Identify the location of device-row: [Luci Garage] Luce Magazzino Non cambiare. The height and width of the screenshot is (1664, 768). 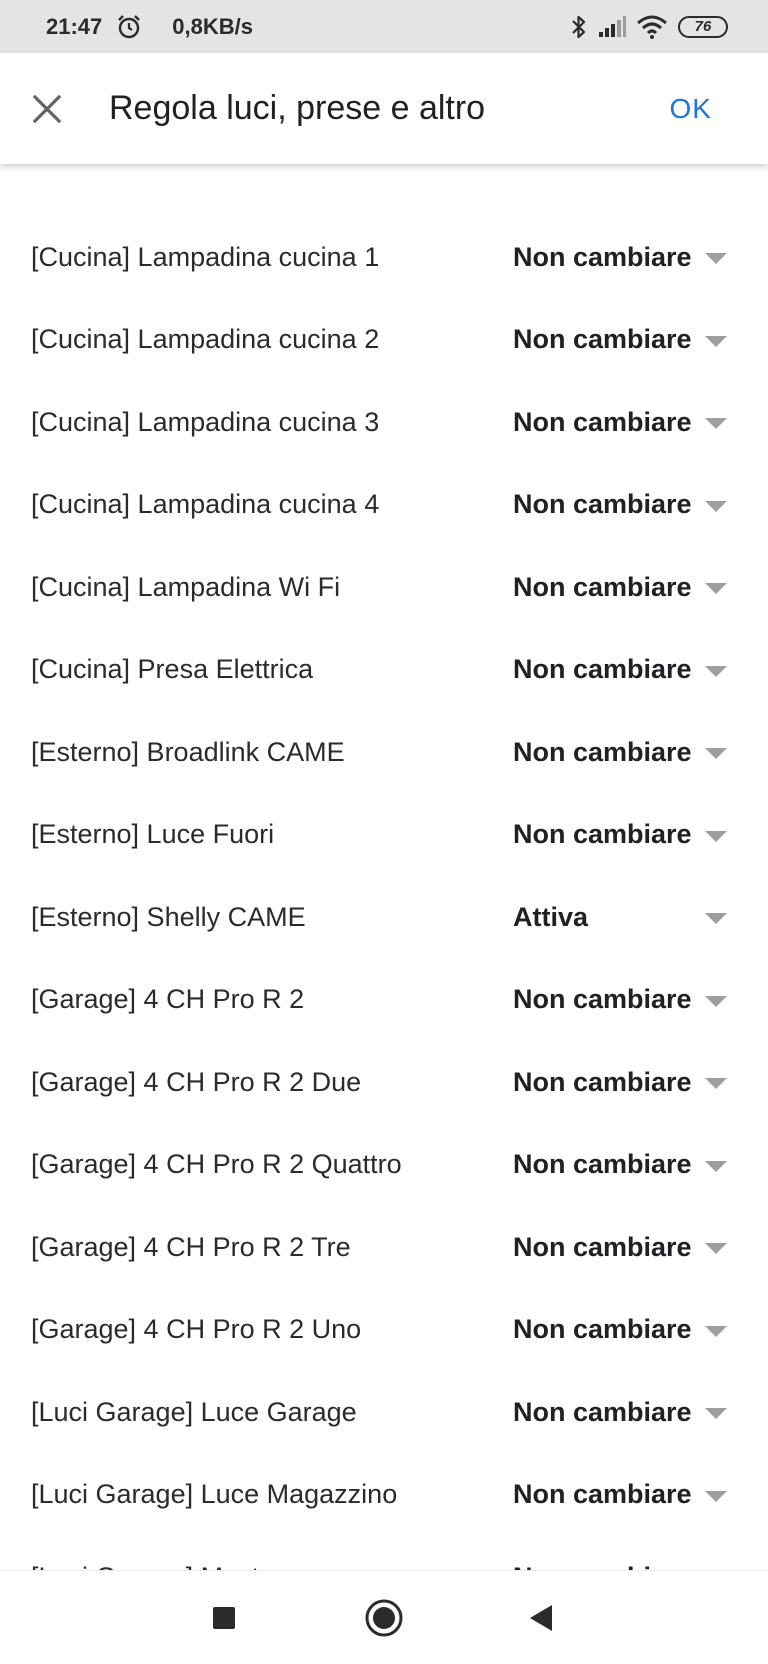
(384, 1495).